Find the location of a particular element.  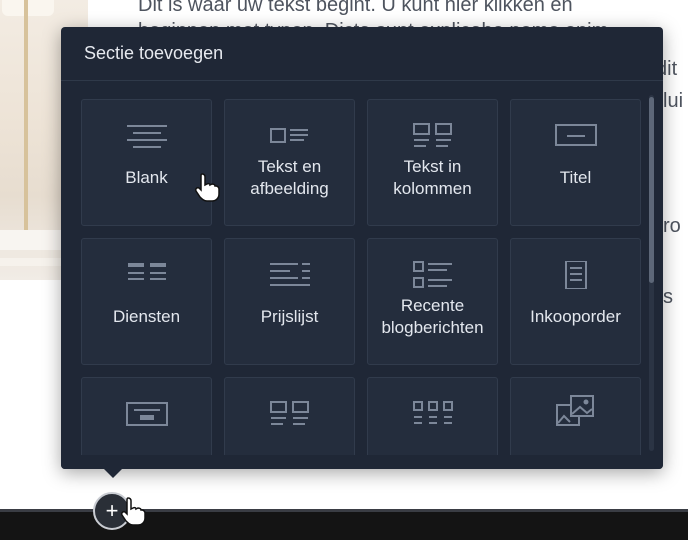

tile-services: Diensten is located at coordinates (146, 301).